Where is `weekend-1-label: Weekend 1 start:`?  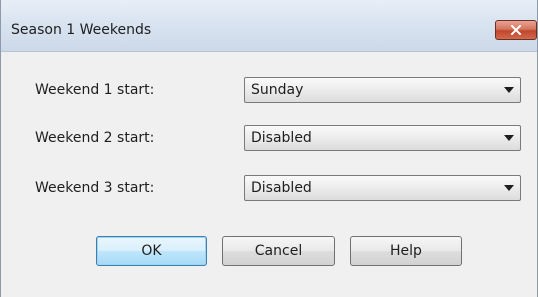
weekend-1-label: Weekend 1 start: is located at coordinates (95, 90).